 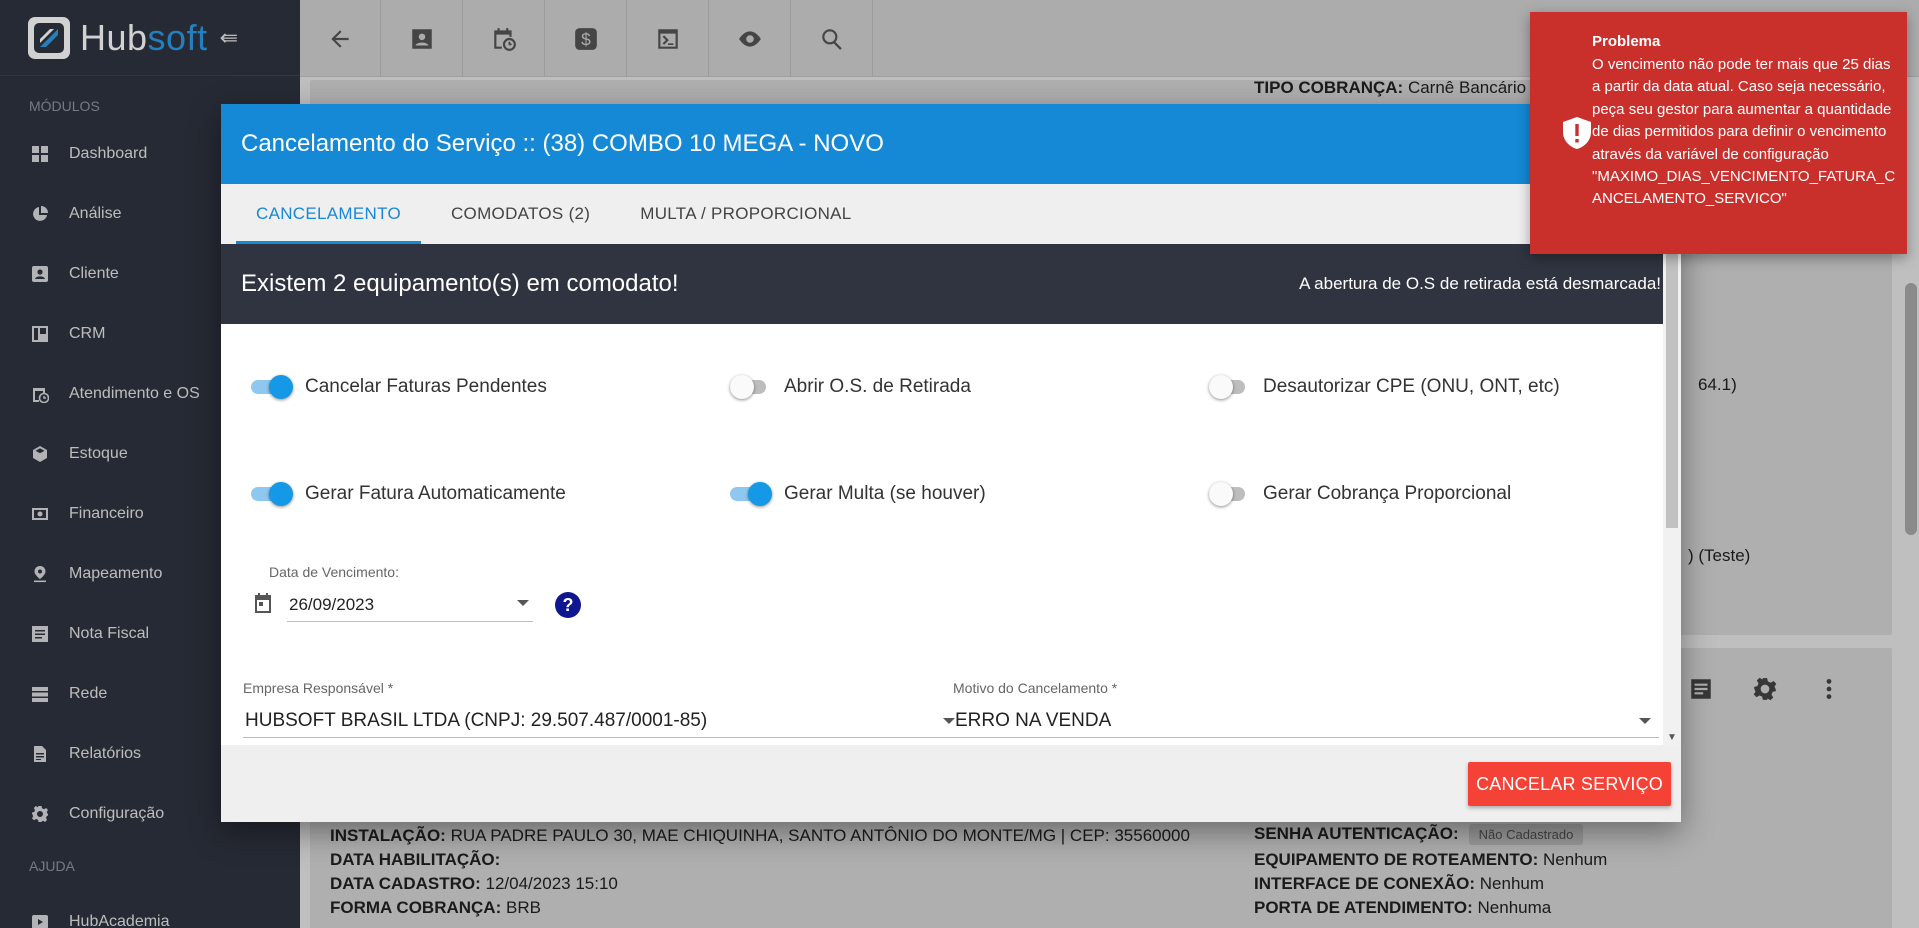 What do you see at coordinates (318, 688) in the screenshot?
I see `empresa-label: Empresa Responsável *` at bounding box center [318, 688].